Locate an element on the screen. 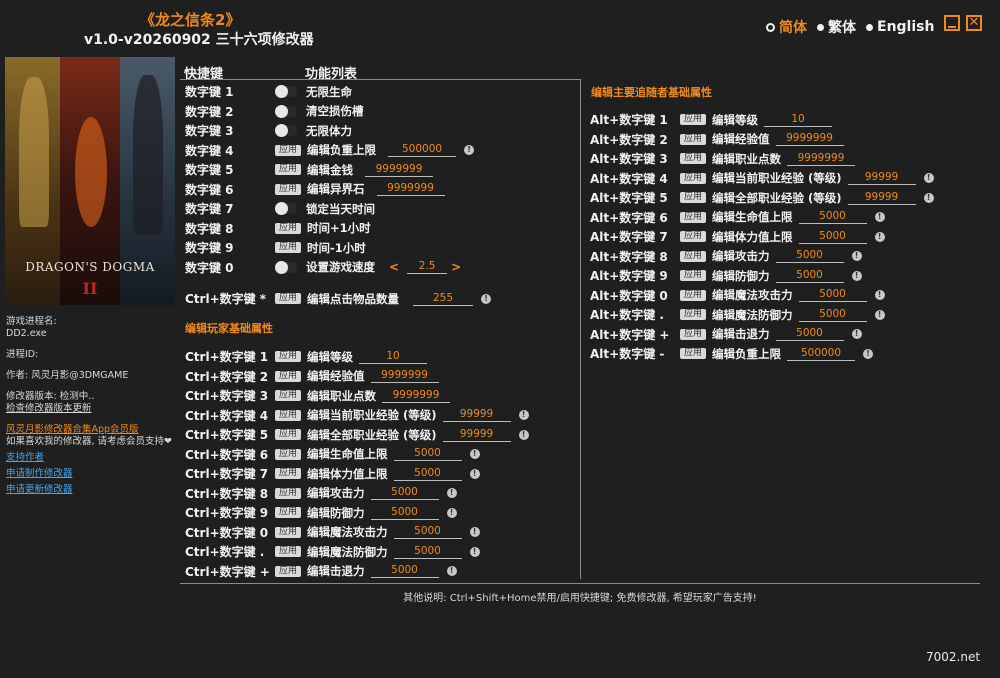  support-author-link: 支持作者 is located at coordinates (93, 458).